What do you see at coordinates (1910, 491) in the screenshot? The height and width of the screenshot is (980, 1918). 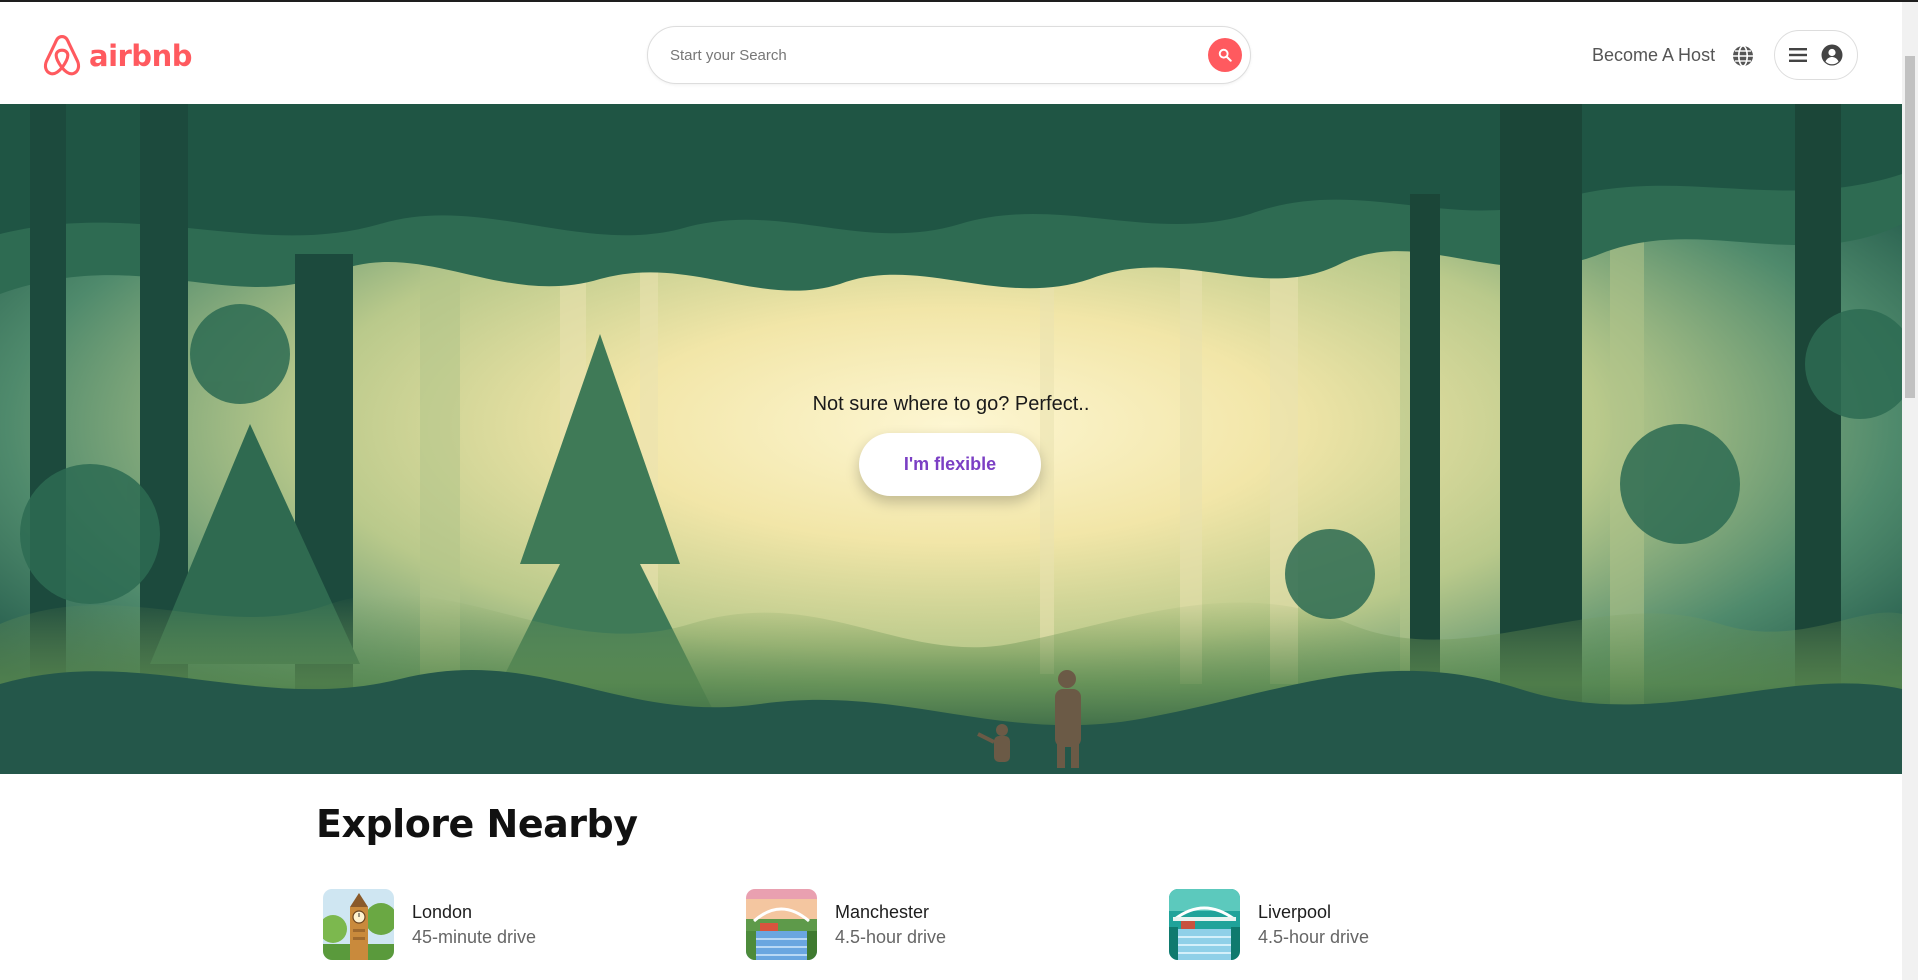 I see `vertical-scrollbar` at bounding box center [1910, 491].